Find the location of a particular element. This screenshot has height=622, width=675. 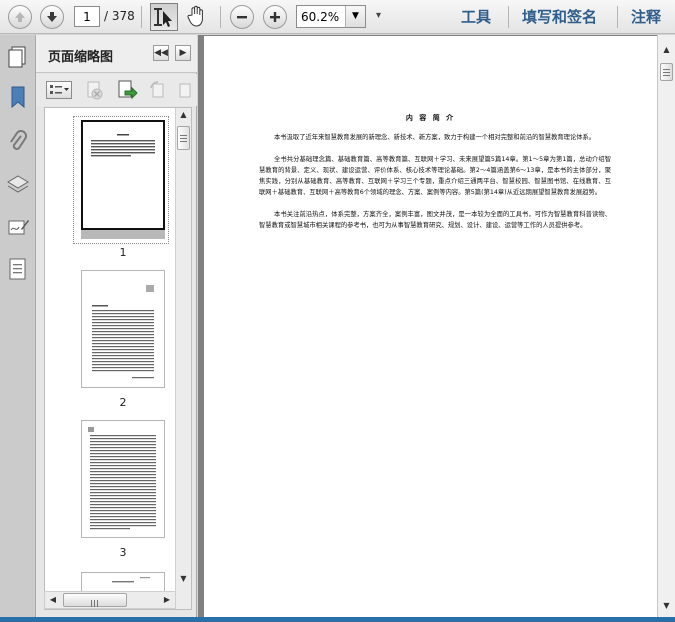

delete-pages-button is located at coordinates (94, 90).